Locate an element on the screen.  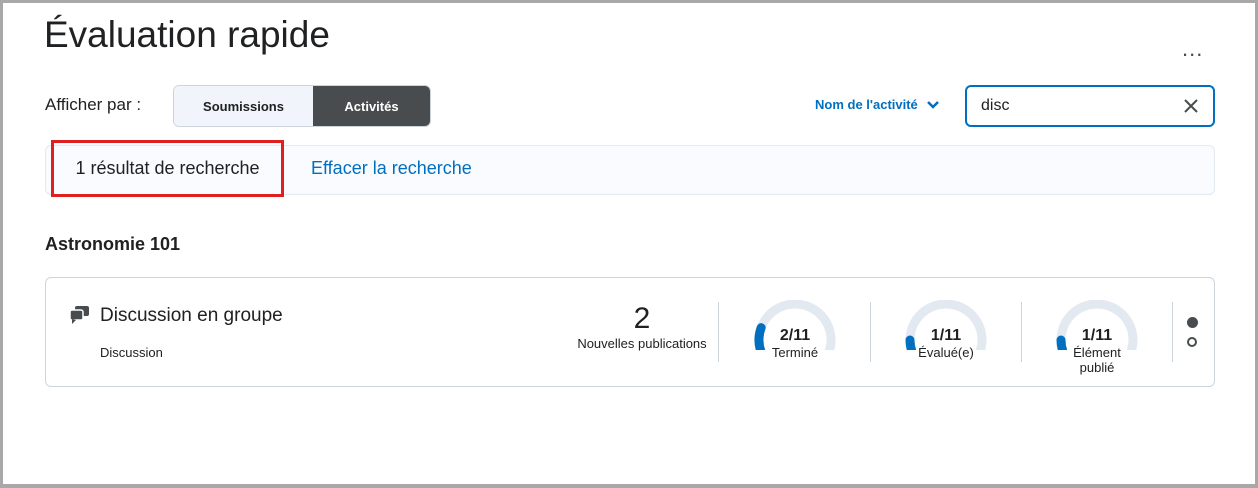
gauge-value: 2/11 is located at coordinates (795, 335).